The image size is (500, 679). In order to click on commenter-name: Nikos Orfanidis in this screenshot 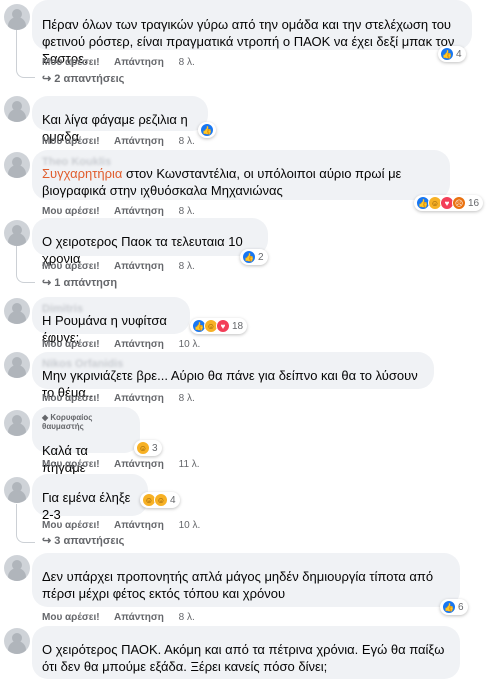, I will do `click(232, 362)`.